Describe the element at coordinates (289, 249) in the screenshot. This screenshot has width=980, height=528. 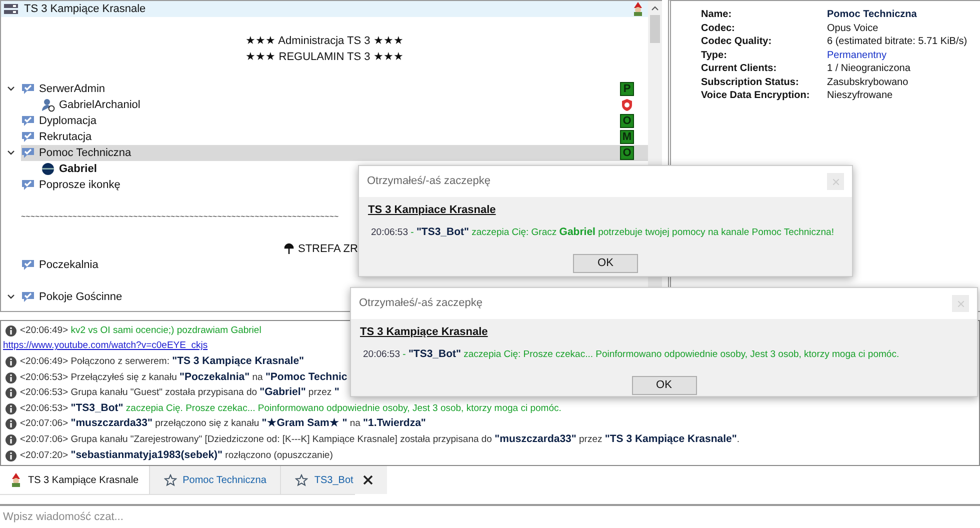
I see `umbrella-icon` at that location.